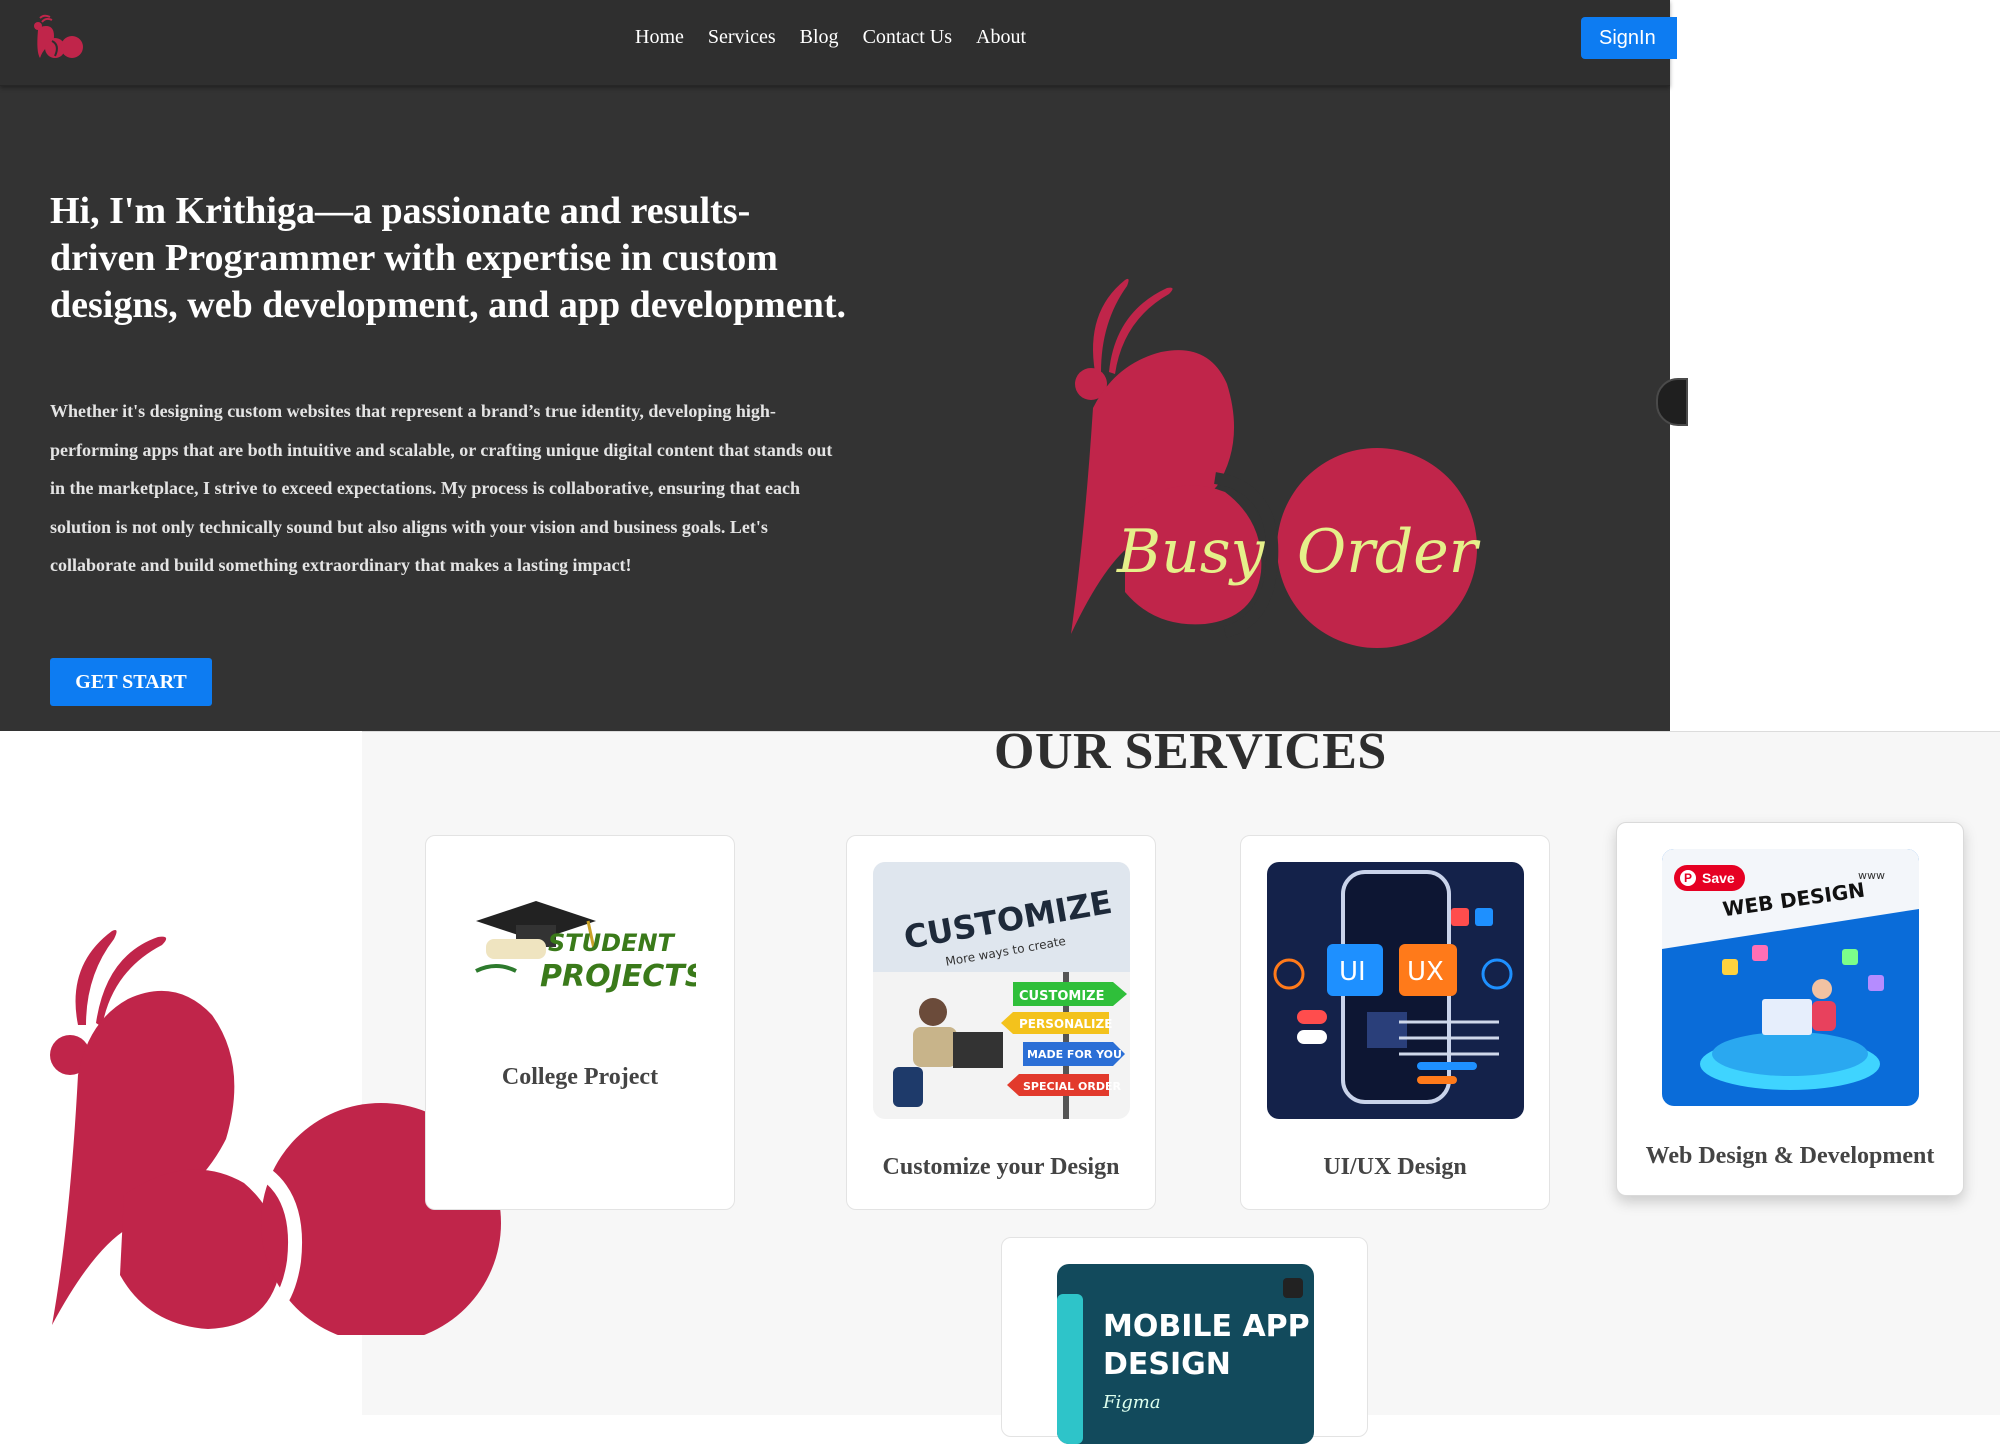 The width and height of the screenshot is (2000, 1444). What do you see at coordinates (1629, 38) in the screenshot?
I see `signin-button: SignIn` at bounding box center [1629, 38].